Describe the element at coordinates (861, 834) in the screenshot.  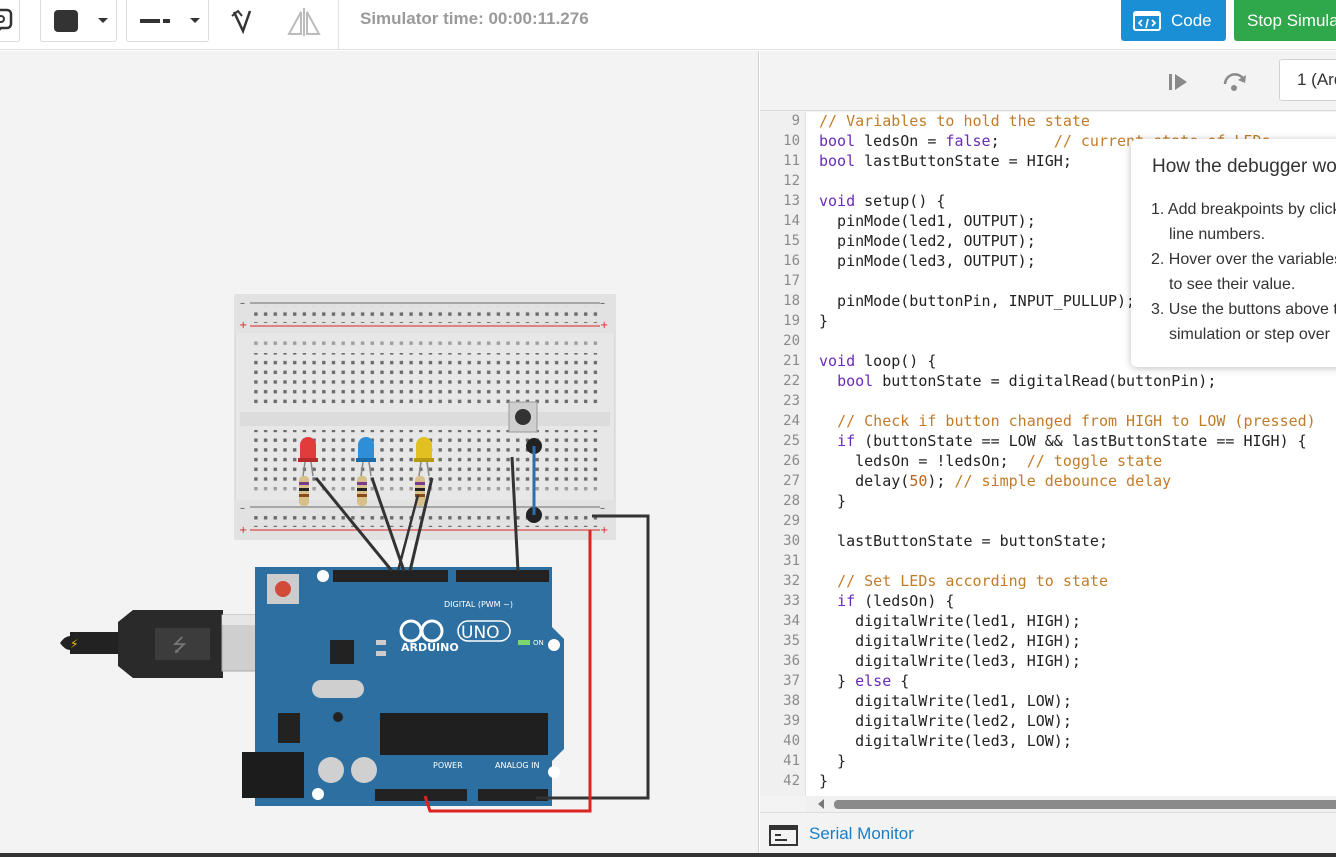
I see `serial-monitor-label: Serial Monitor` at that location.